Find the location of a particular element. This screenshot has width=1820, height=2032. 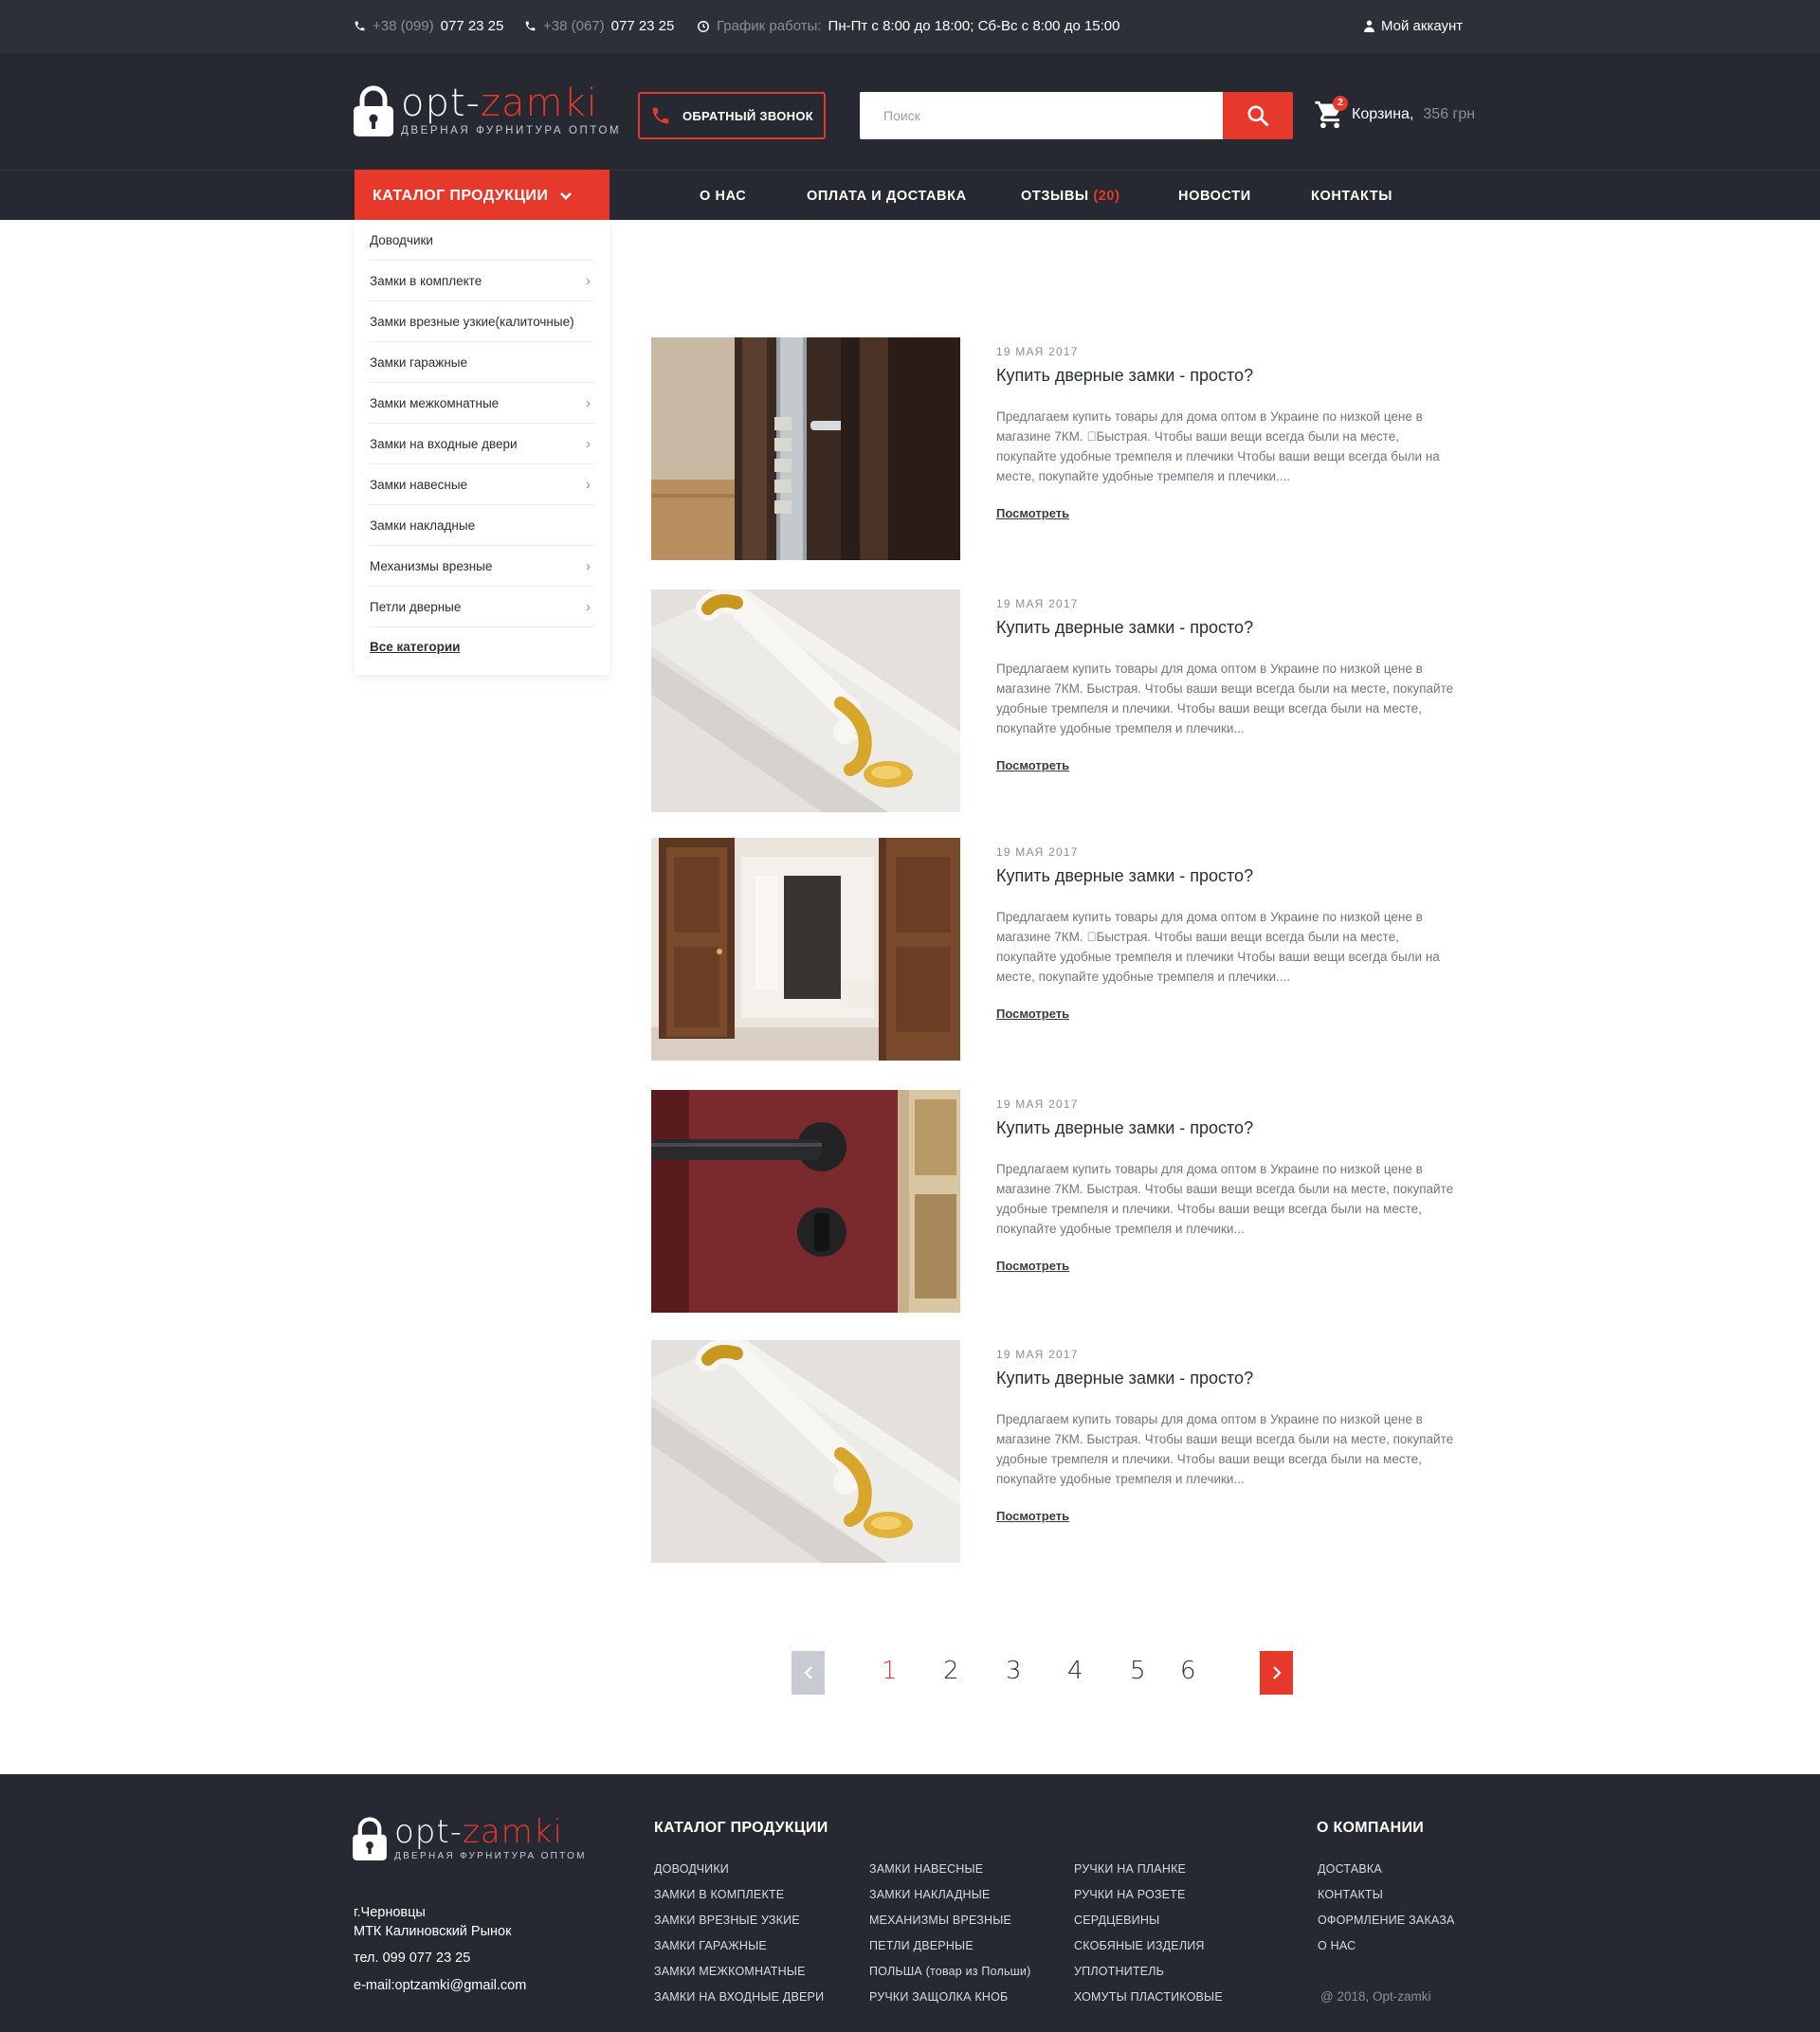

footer-link: ЗАМКИ МЕЖКОМНАТНЫЕ is located at coordinates (730, 1971).